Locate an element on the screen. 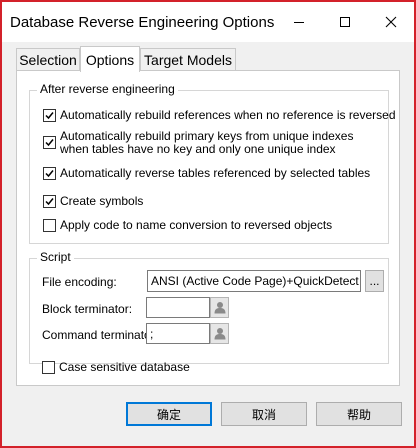 This screenshot has width=416, height=448. script-group-title: Script is located at coordinates (55, 257).